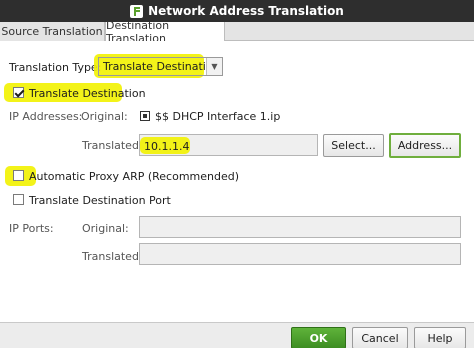  I want to click on ports-original-label: Original:, so click(105, 228).